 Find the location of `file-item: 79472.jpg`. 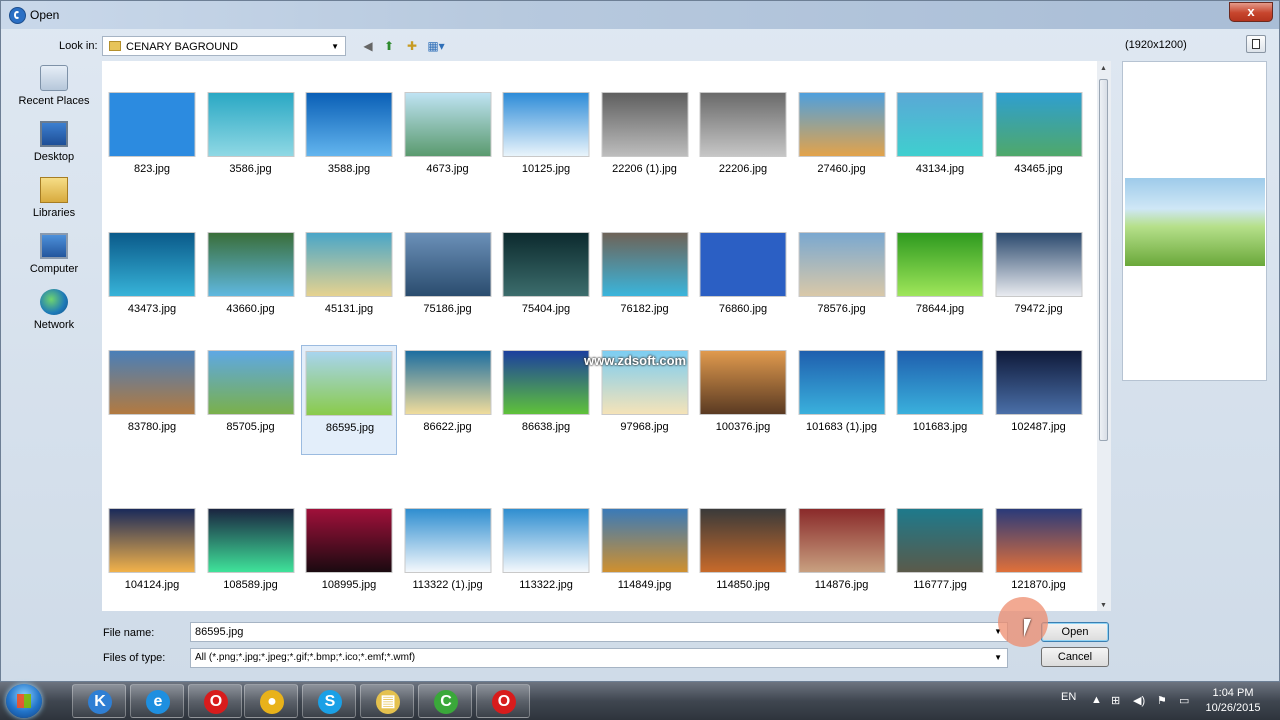

file-item: 79472.jpg is located at coordinates (1039, 282).